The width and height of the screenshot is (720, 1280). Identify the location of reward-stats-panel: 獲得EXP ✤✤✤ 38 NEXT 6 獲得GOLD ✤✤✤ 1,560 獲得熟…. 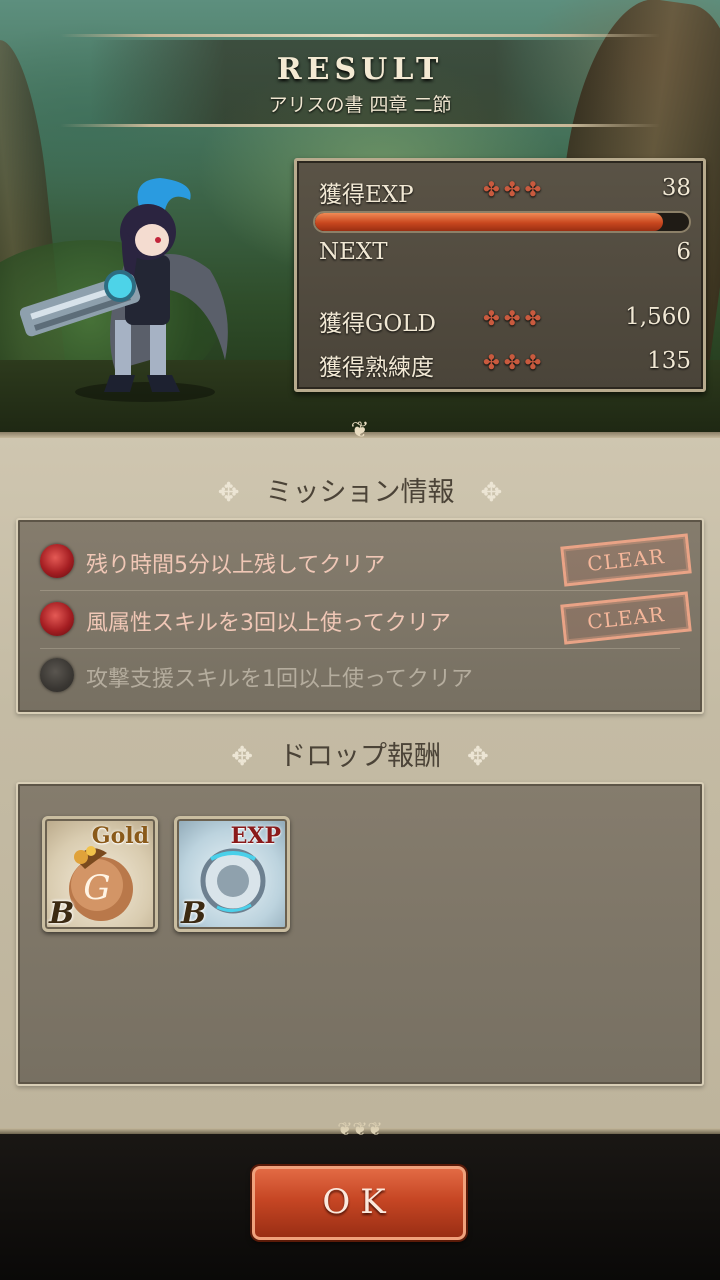
(500, 275).